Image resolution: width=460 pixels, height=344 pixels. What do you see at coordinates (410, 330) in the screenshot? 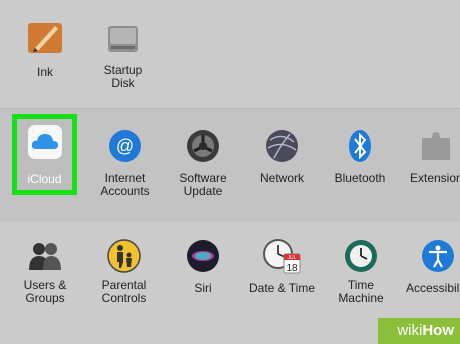
I see `watermark-prefix: wiki` at bounding box center [410, 330].